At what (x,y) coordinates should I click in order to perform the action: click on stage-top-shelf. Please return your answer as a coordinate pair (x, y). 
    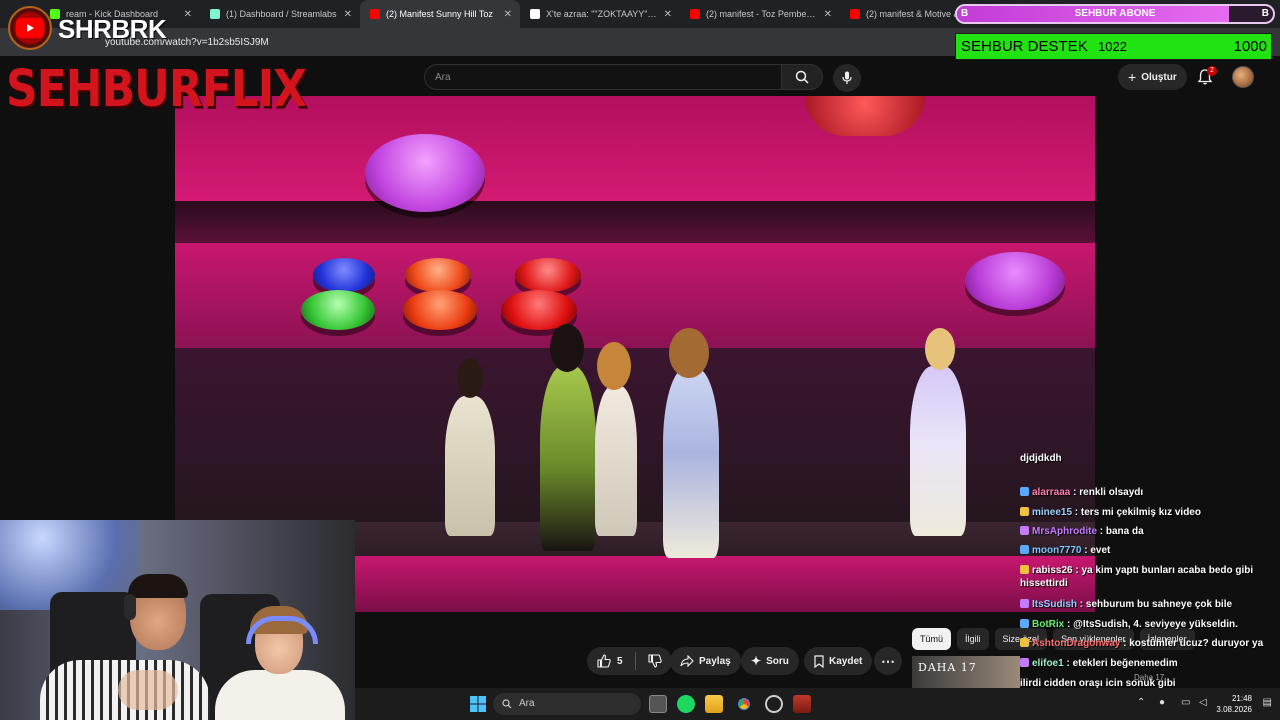
    Looking at the image, I should click on (635, 148).